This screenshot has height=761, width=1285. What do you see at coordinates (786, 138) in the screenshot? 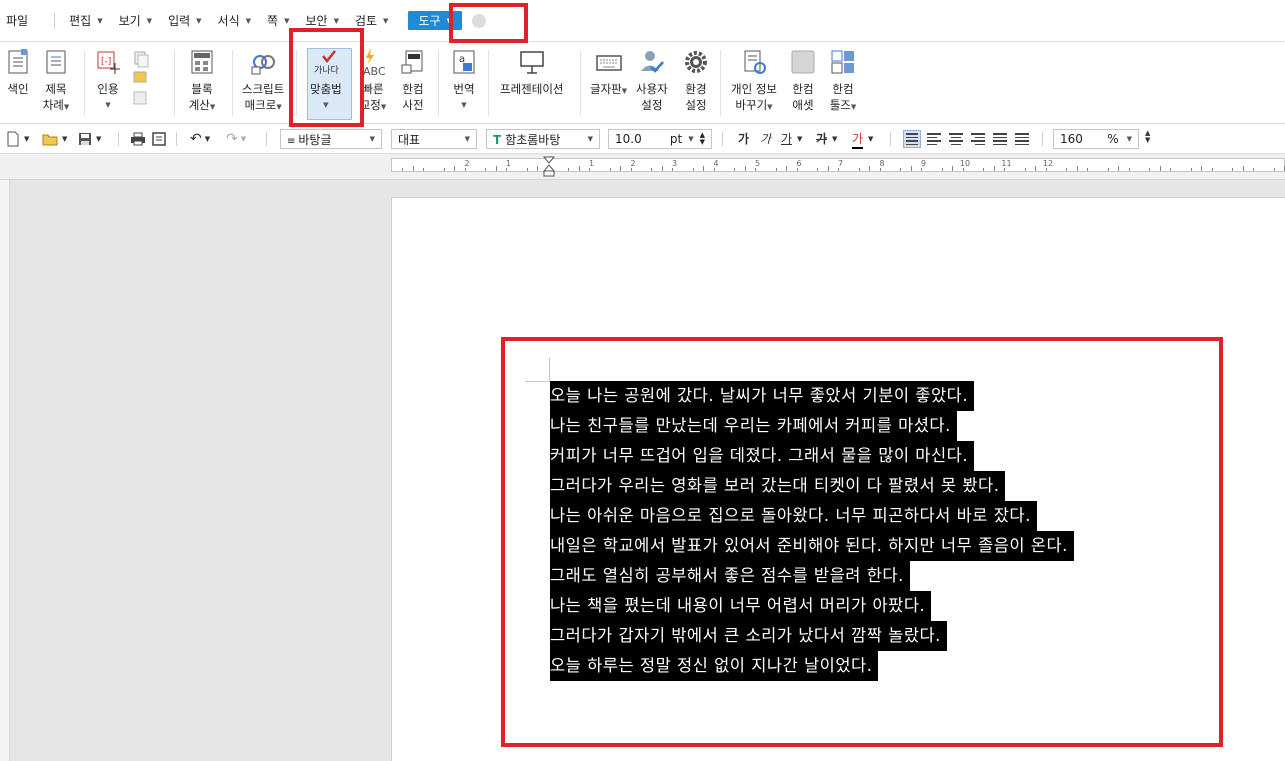
I see `underline-button: 가` at bounding box center [786, 138].